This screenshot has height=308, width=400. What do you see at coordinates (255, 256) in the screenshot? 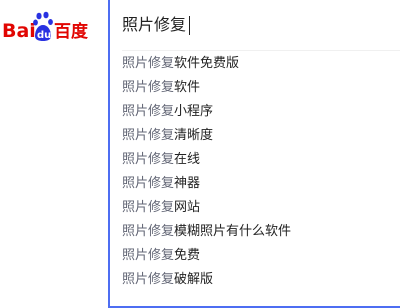
I see `suggestion-item: 照片修复免费` at bounding box center [255, 256].